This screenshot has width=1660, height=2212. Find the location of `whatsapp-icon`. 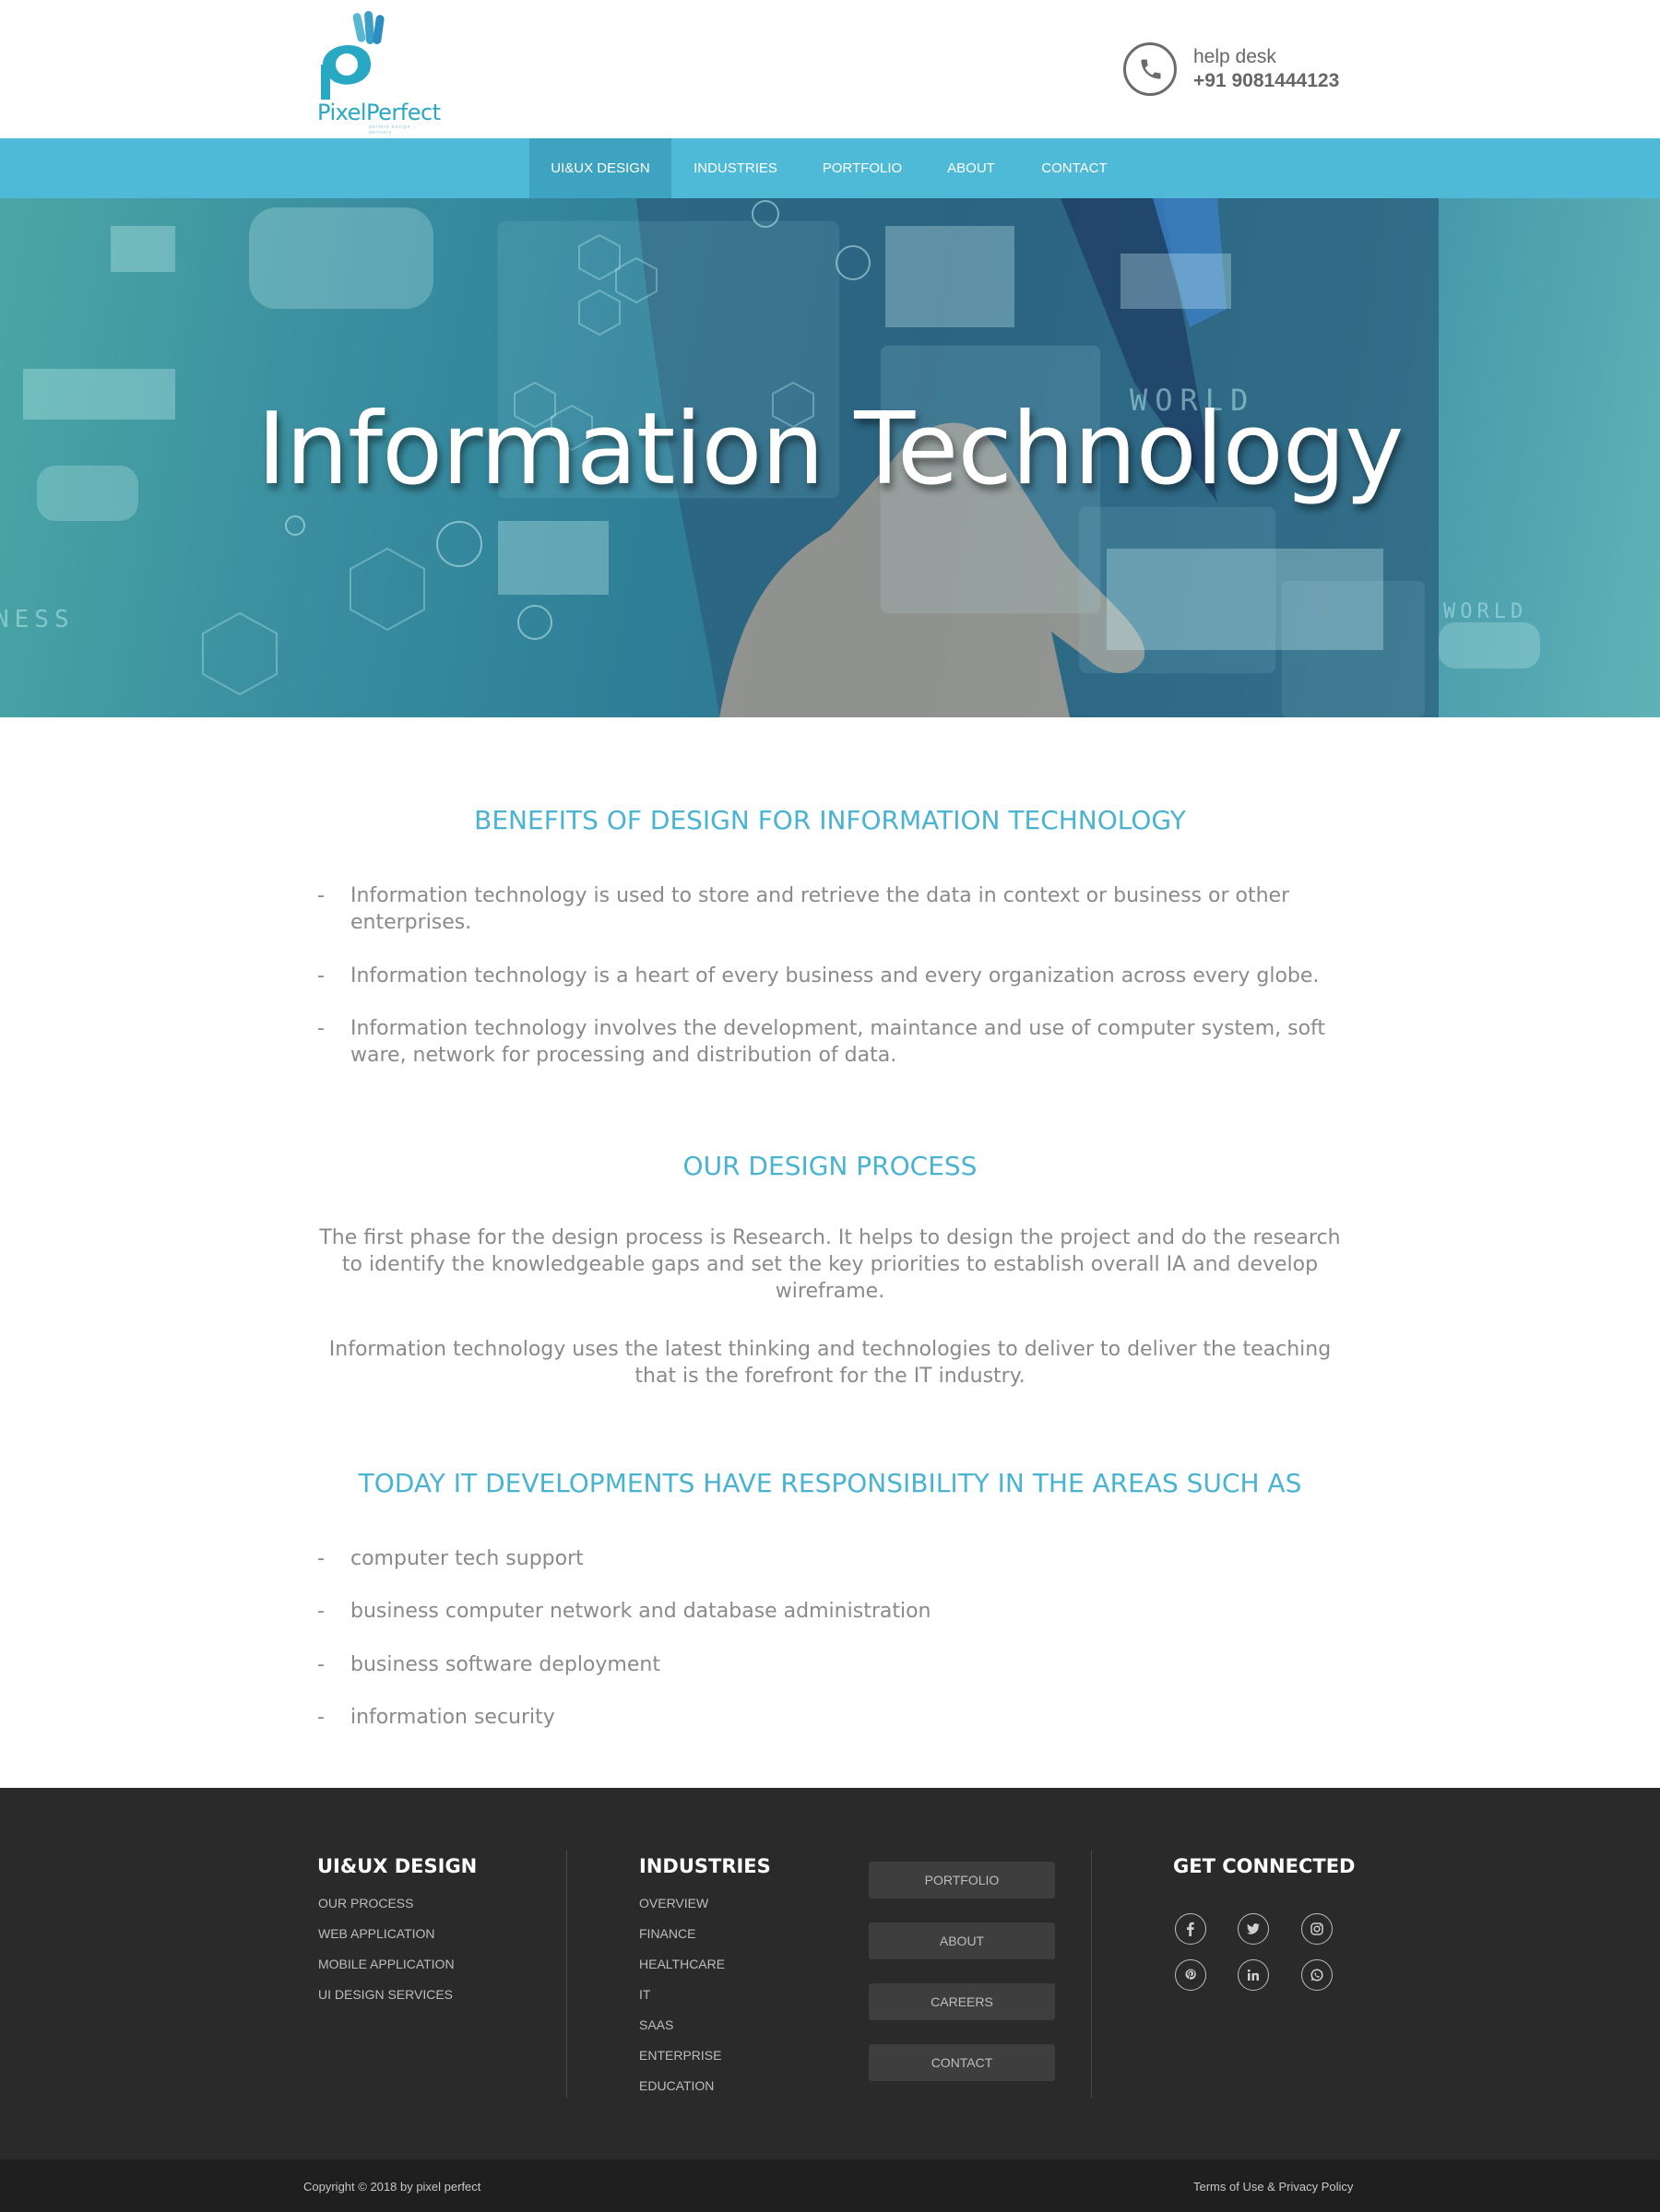

whatsapp-icon is located at coordinates (1317, 1975).